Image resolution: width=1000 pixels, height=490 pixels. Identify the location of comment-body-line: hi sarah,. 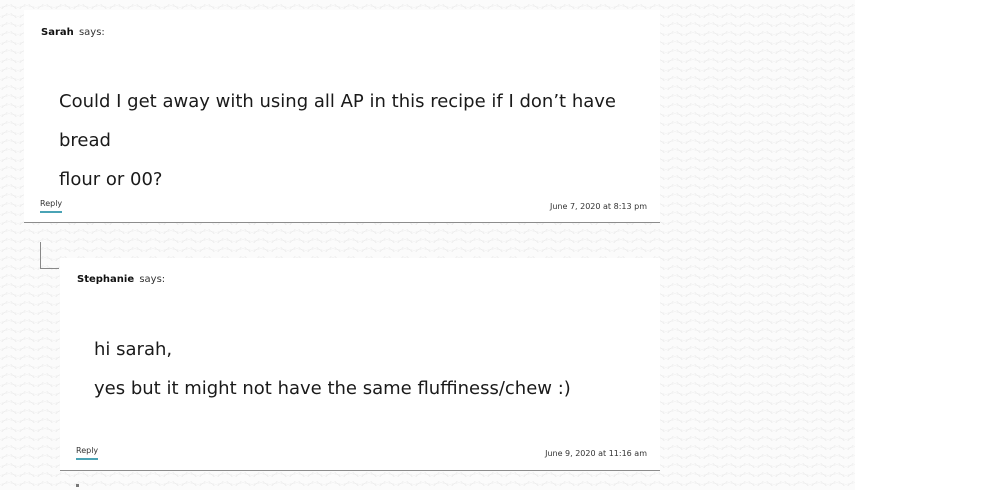
(133, 349).